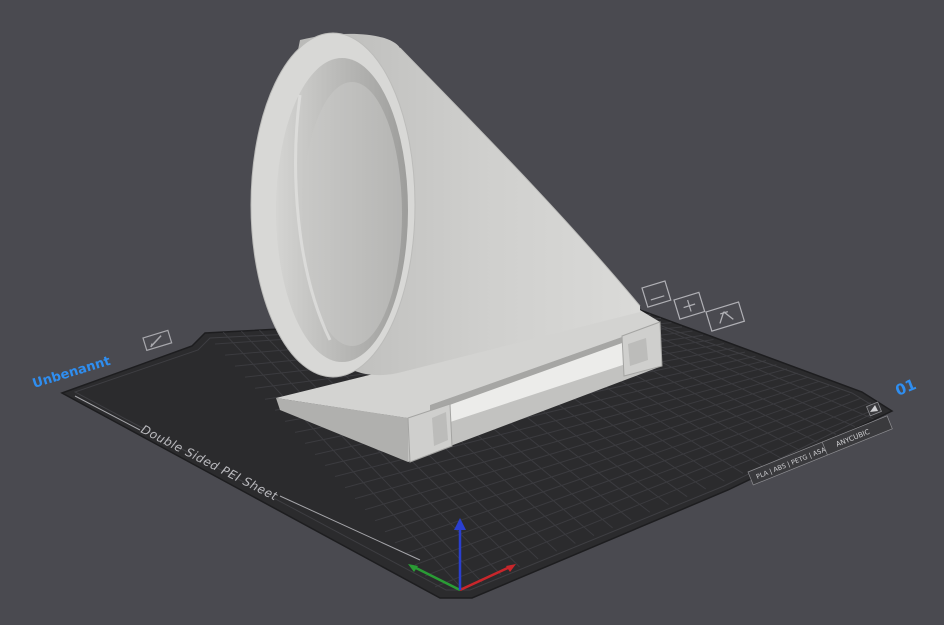  I want to click on plate-orient-icon, so click(689, 305).